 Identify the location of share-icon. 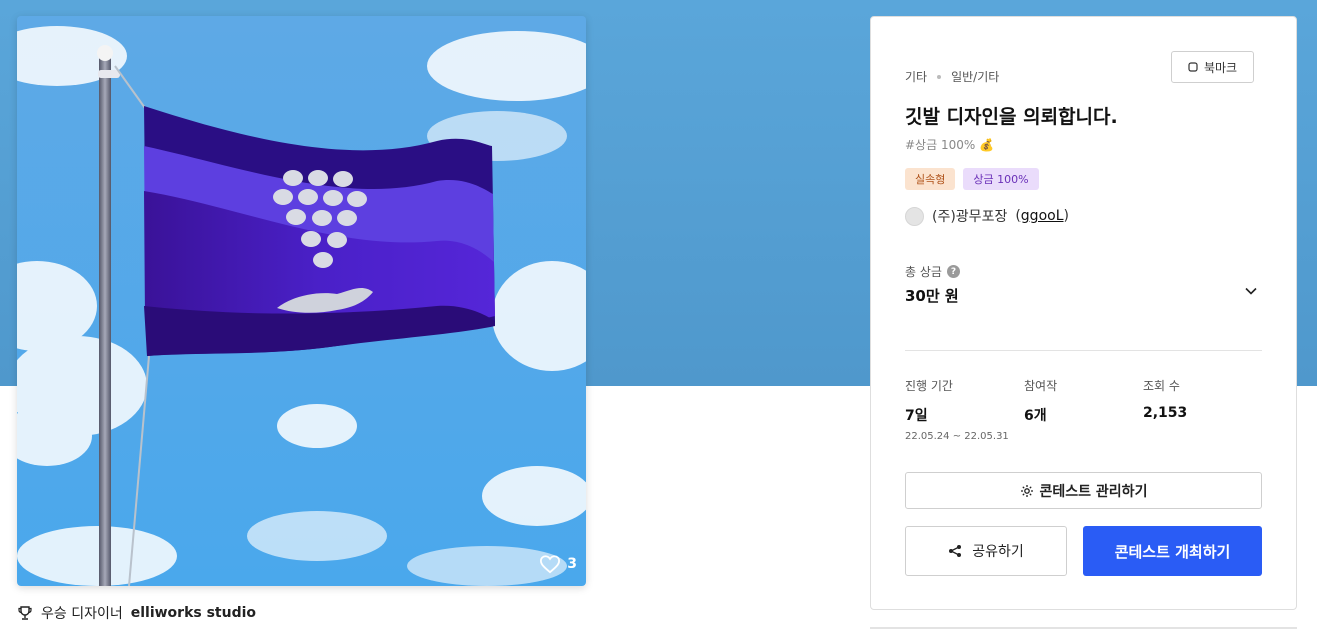
(955, 551).